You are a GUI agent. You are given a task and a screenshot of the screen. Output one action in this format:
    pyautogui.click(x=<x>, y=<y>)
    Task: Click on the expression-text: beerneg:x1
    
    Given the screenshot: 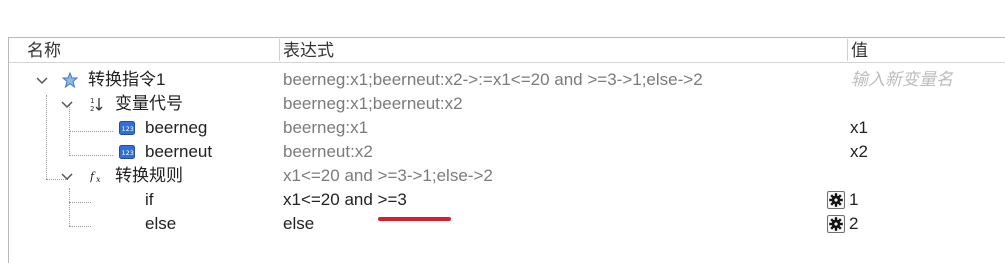 What is the action you would take?
    pyautogui.click(x=326, y=127)
    